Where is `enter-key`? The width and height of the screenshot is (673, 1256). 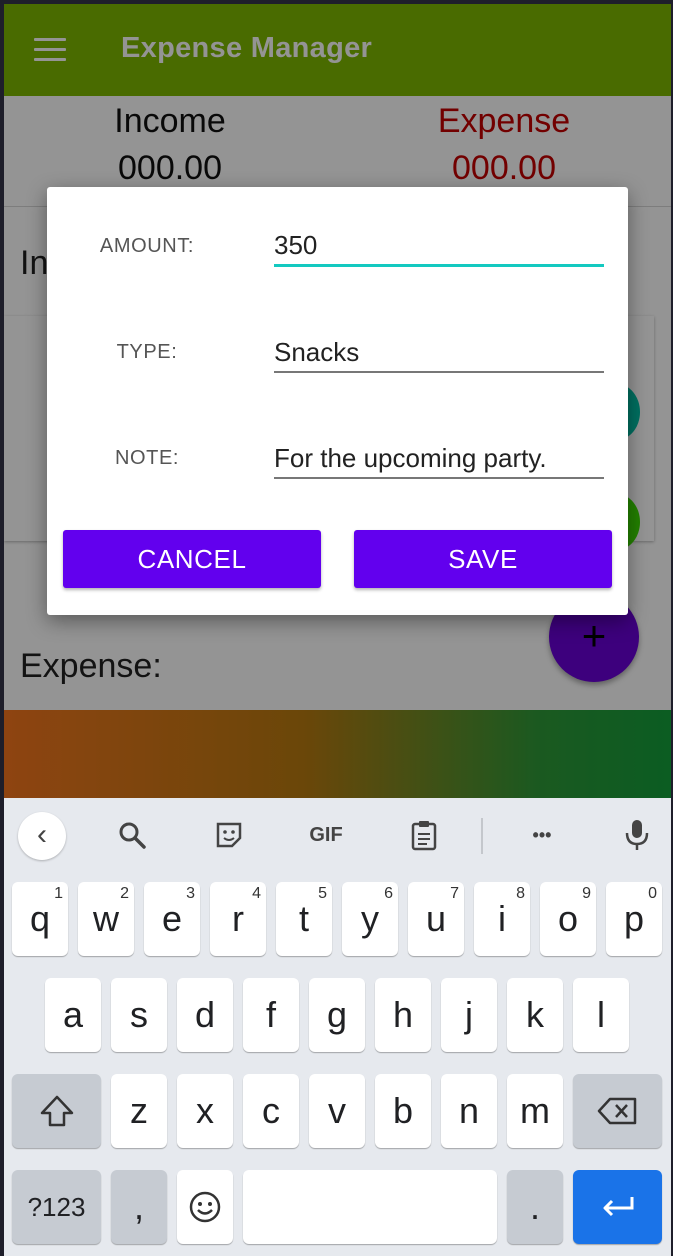
enter-key is located at coordinates (617, 1207).